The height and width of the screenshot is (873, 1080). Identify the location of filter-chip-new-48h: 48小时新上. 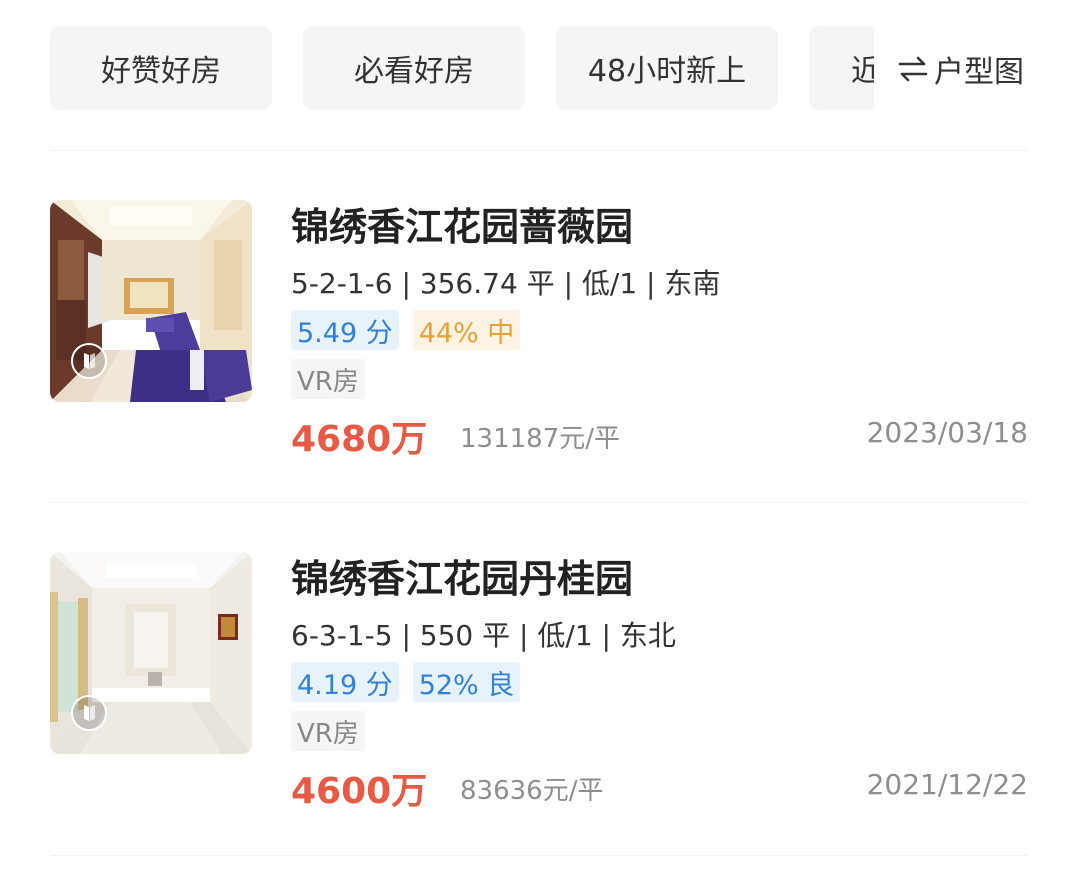
(667, 68).